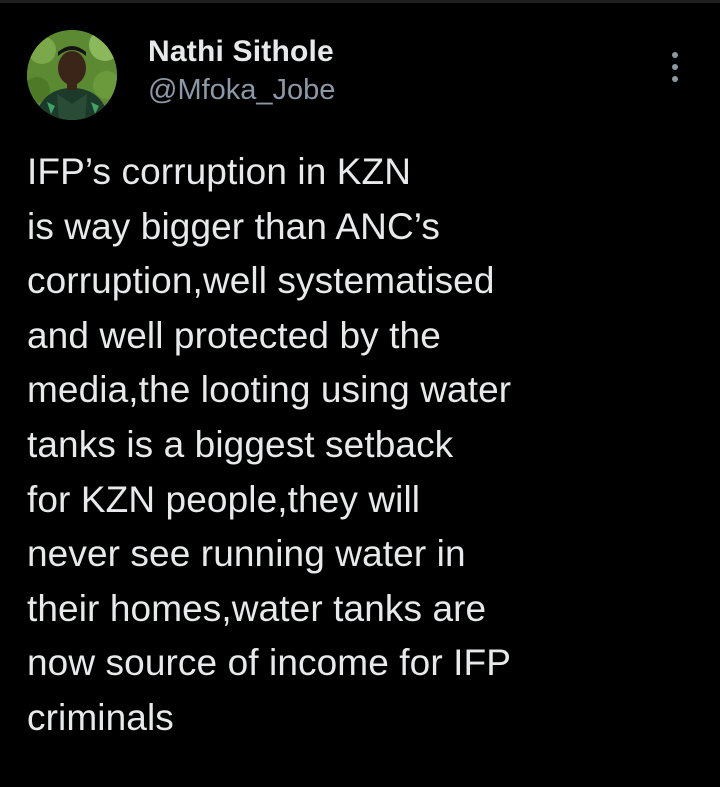 This screenshot has height=787, width=720. I want to click on user-handle: @Mfoka_Jobe, so click(241, 90).